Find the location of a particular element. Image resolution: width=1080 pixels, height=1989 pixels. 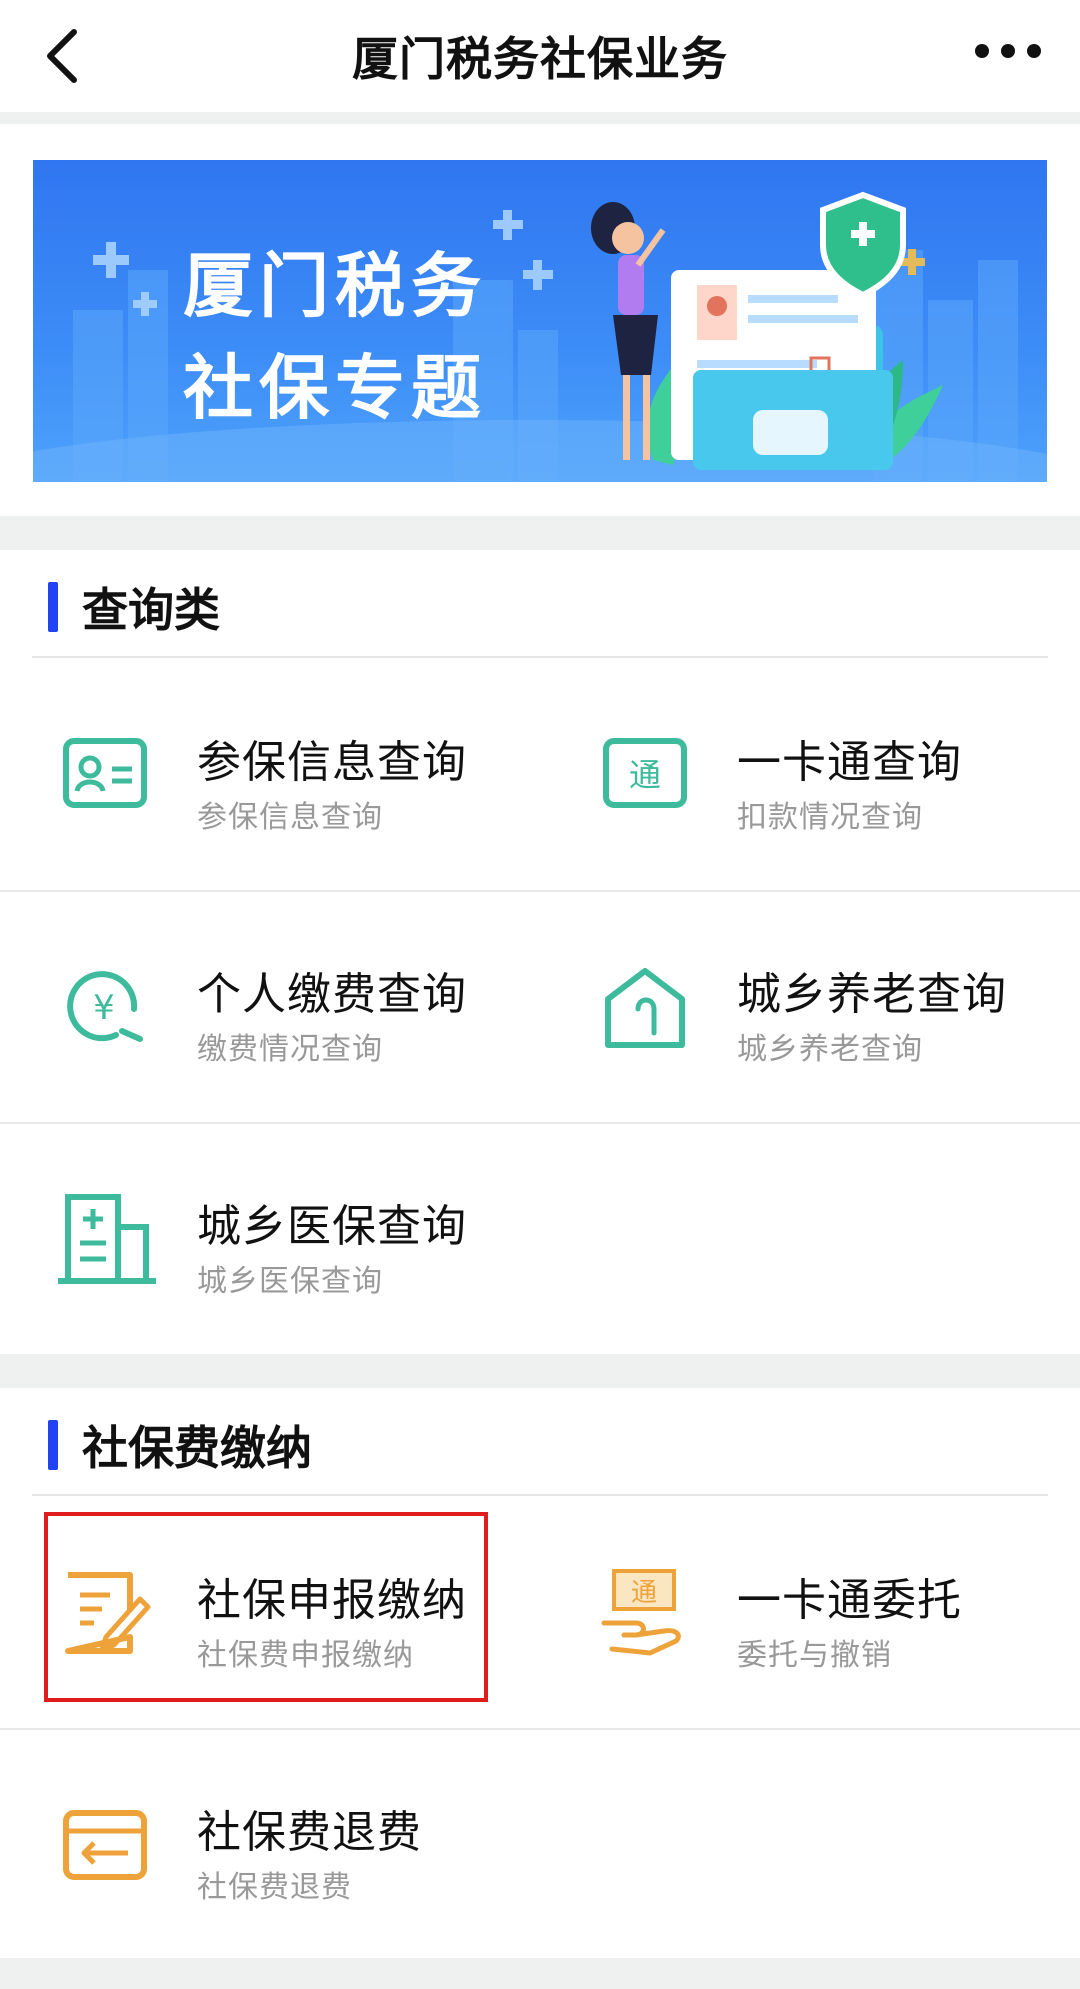

grid-row: 参保信息查询 参保信息查询 通 一卡通查询 扣款情况查询 is located at coordinates (540, 776).